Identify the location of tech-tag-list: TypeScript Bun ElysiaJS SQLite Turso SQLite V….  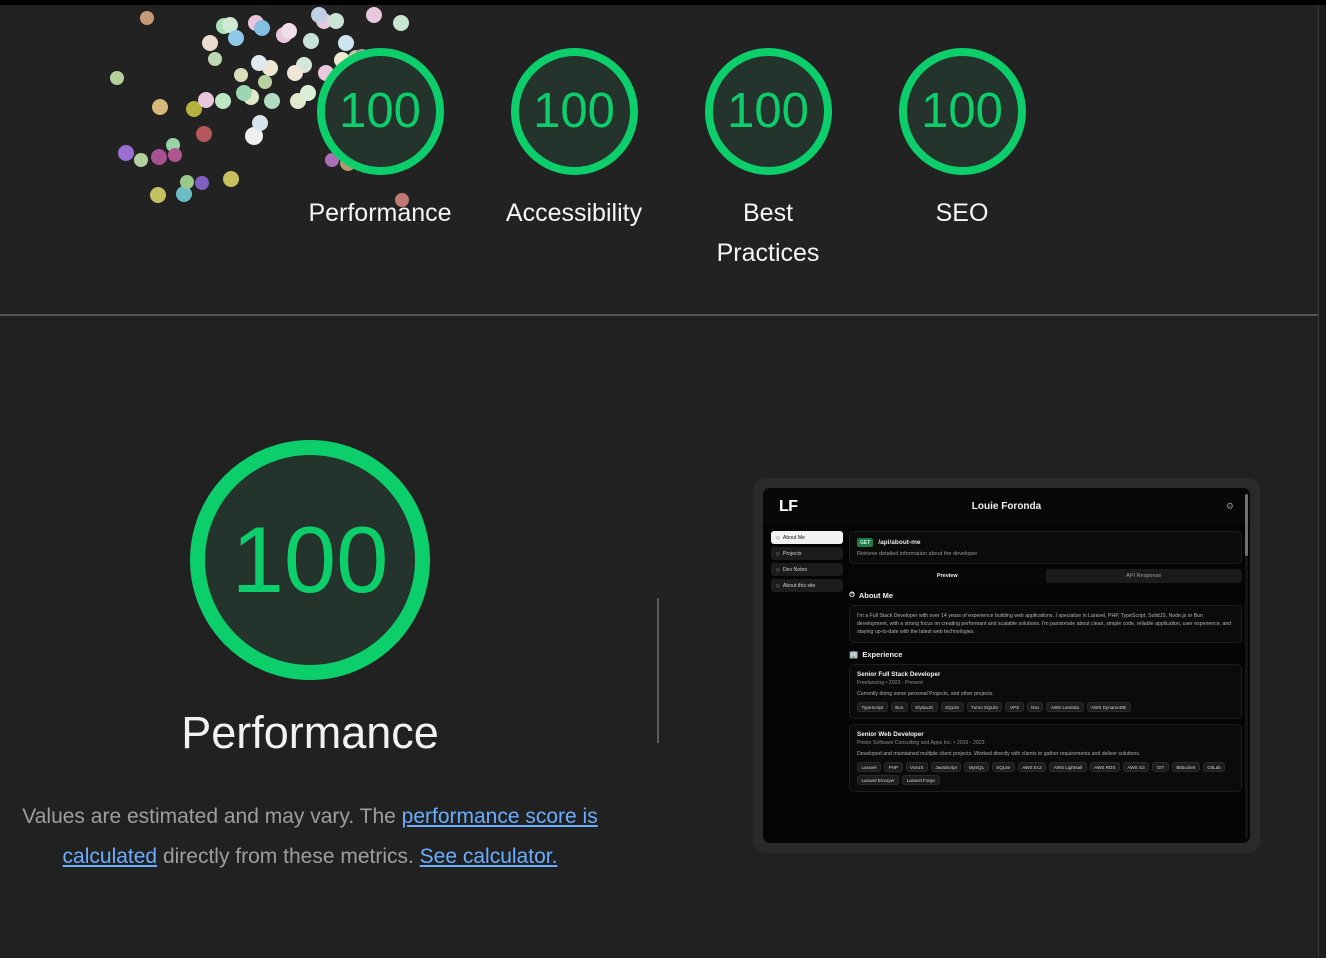
(1045, 707).